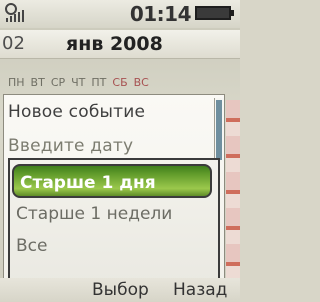  What do you see at coordinates (37, 82) in the screenshot?
I see `weekday-tue: ВТ` at bounding box center [37, 82].